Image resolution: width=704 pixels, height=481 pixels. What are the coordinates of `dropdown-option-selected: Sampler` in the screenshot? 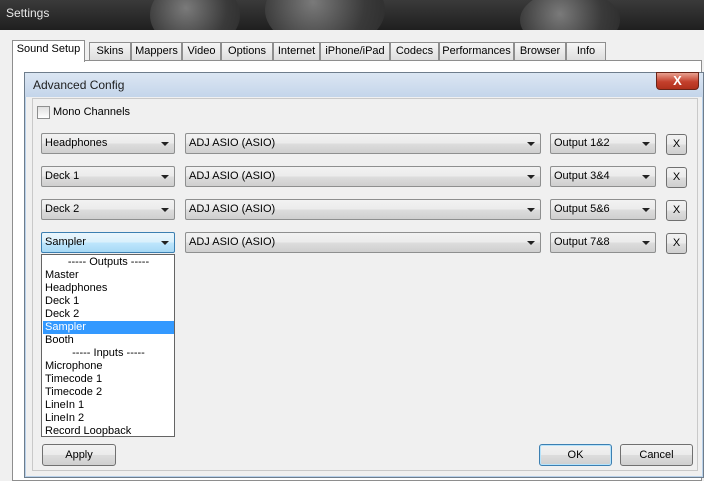 It's located at (108, 327).